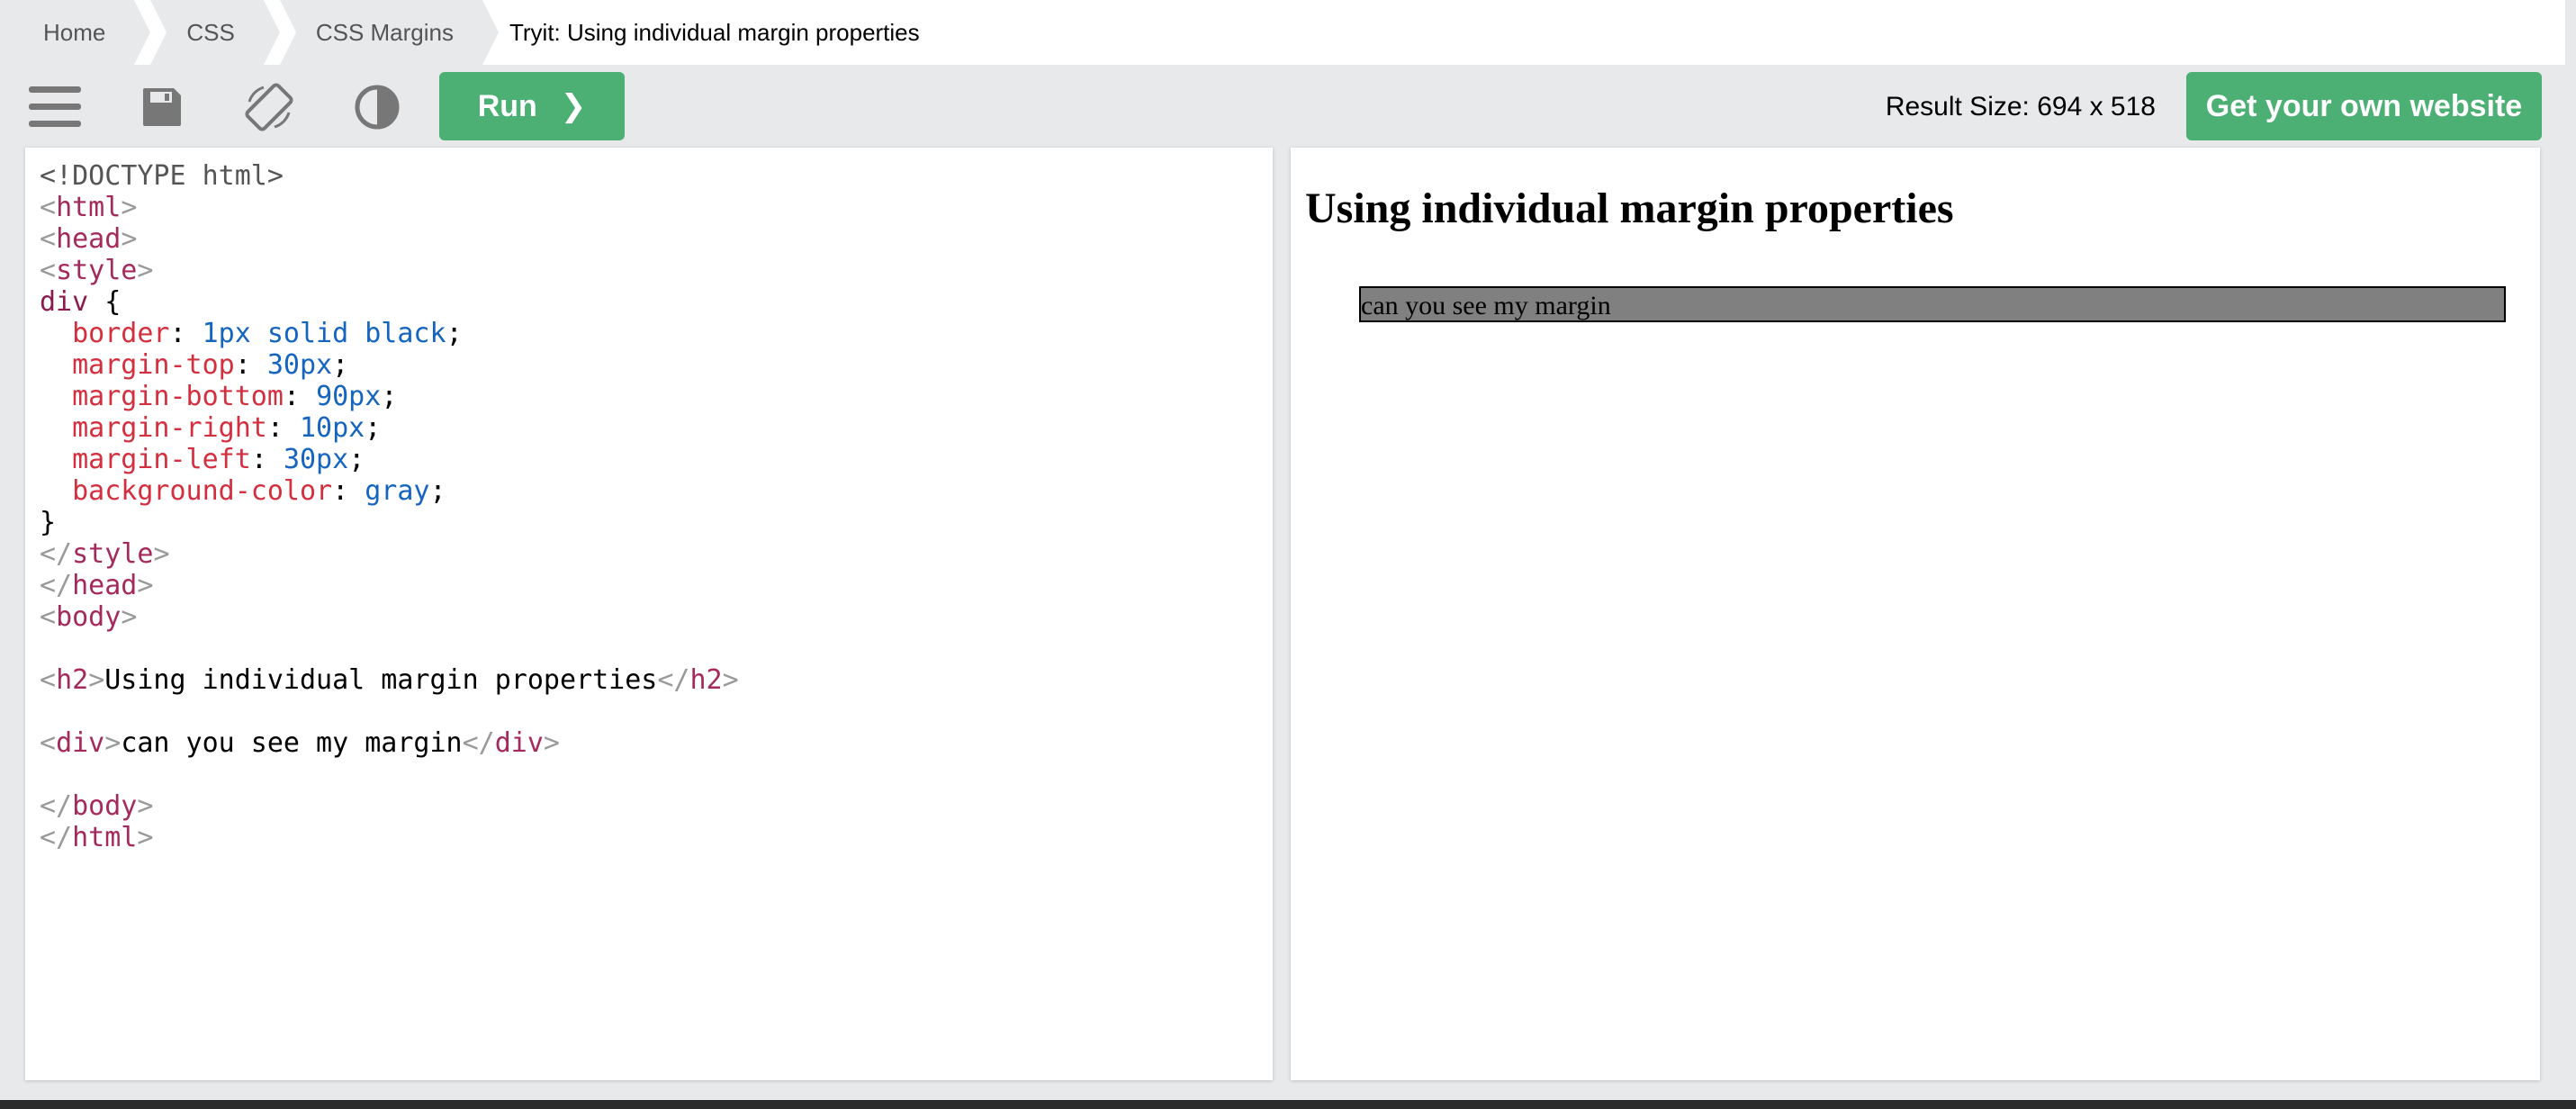  What do you see at coordinates (2020, 107) in the screenshot?
I see `result-size-readout: Result Size: 694 x 518` at bounding box center [2020, 107].